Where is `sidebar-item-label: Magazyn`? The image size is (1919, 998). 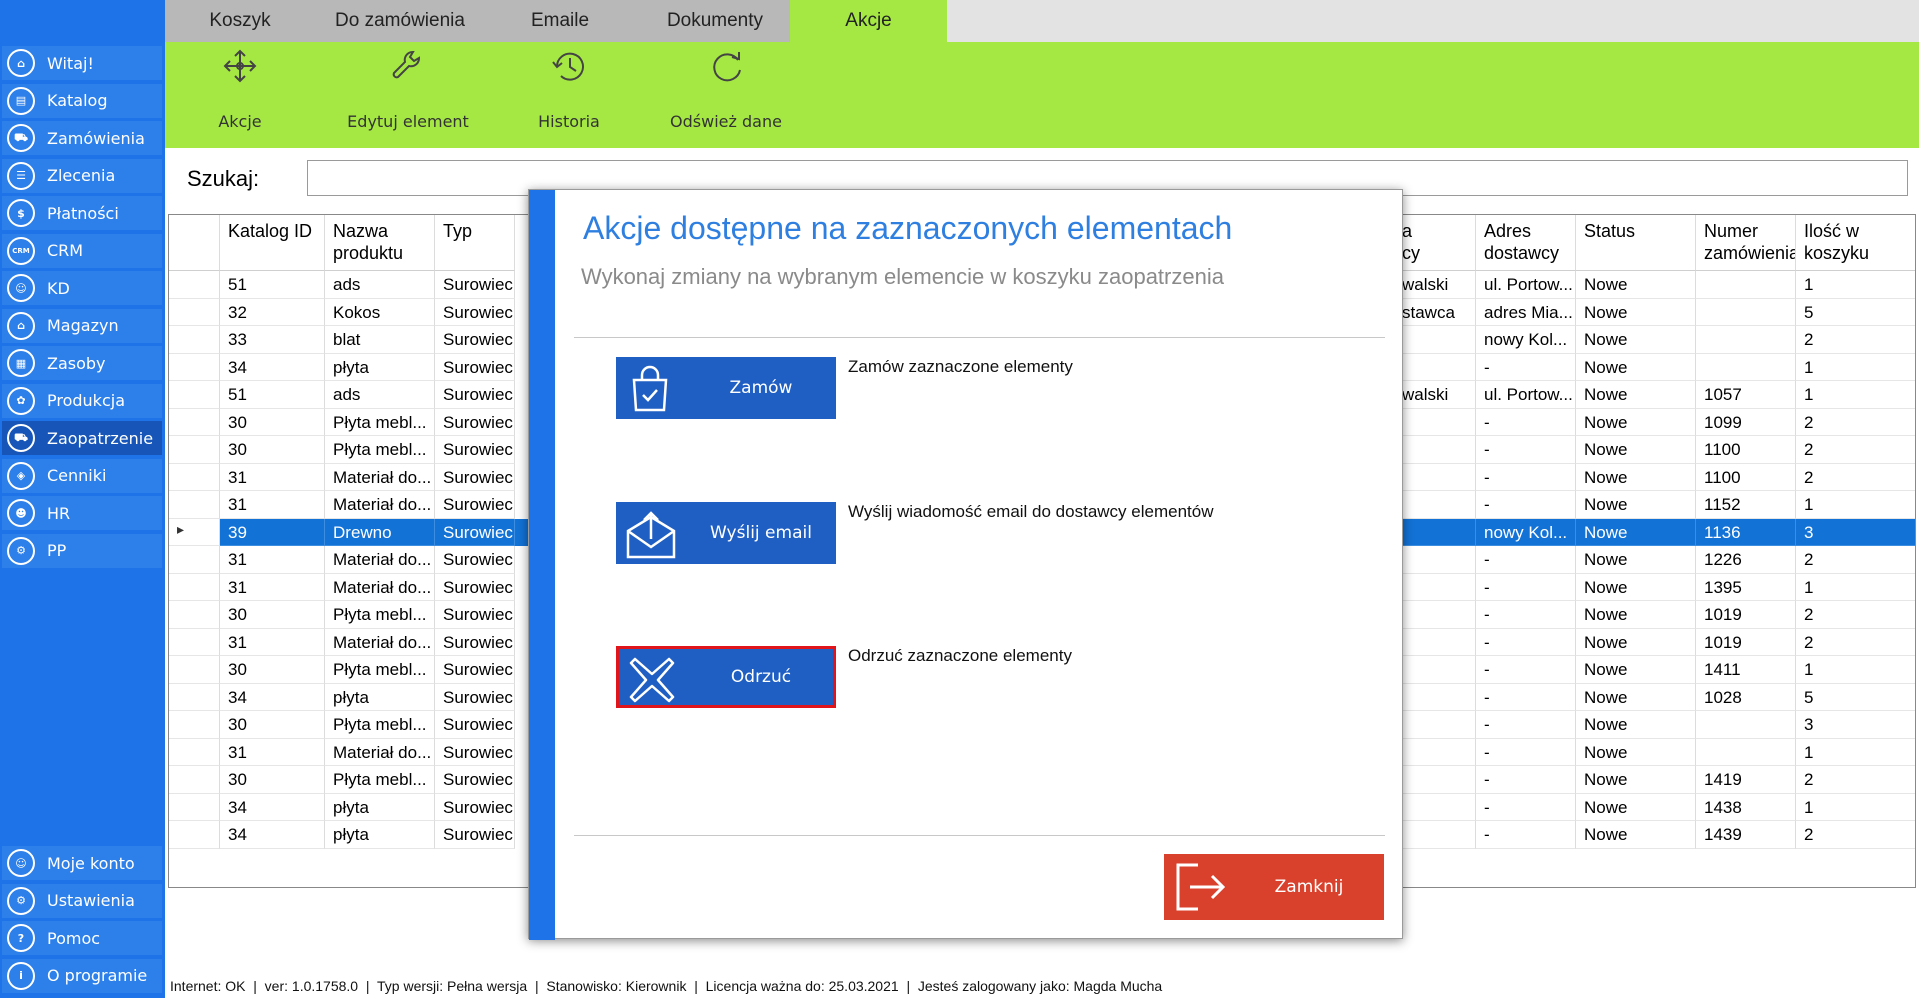
sidebar-item-label: Magazyn is located at coordinates (83, 325).